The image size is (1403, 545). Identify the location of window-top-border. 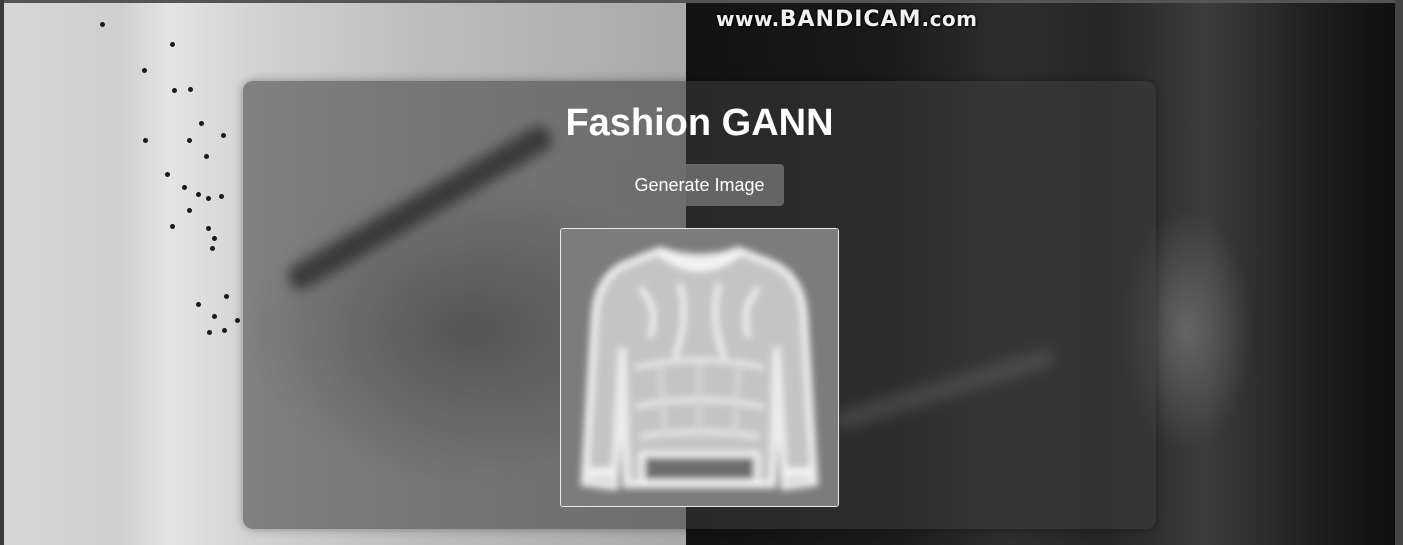
(701, 1).